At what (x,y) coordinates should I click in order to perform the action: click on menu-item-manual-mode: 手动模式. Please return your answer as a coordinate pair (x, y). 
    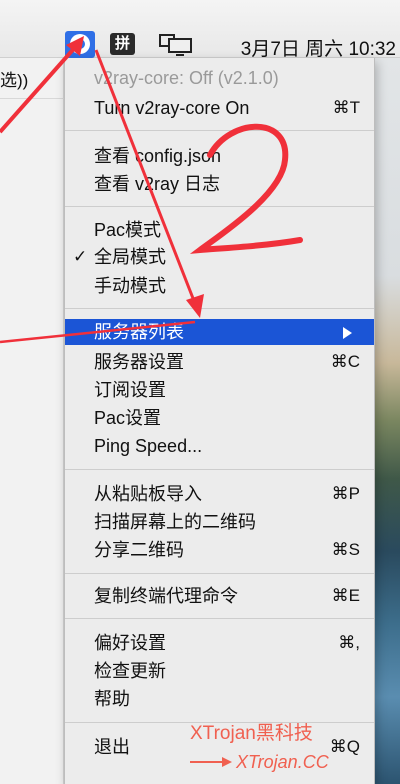
    Looking at the image, I should click on (219, 286).